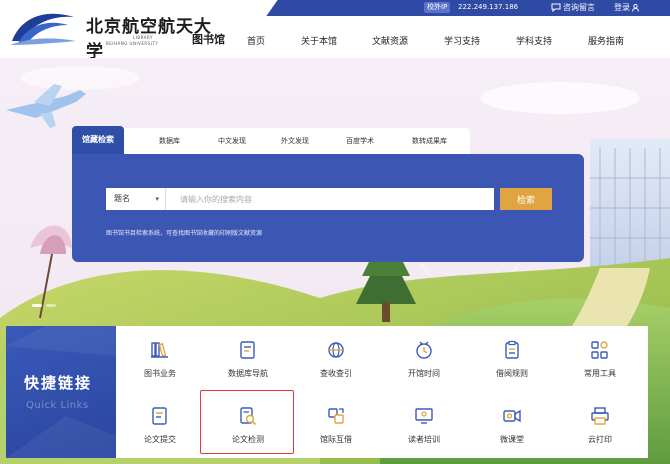 This screenshot has width=670, height=464. I want to click on tools-icon, so click(599, 350).